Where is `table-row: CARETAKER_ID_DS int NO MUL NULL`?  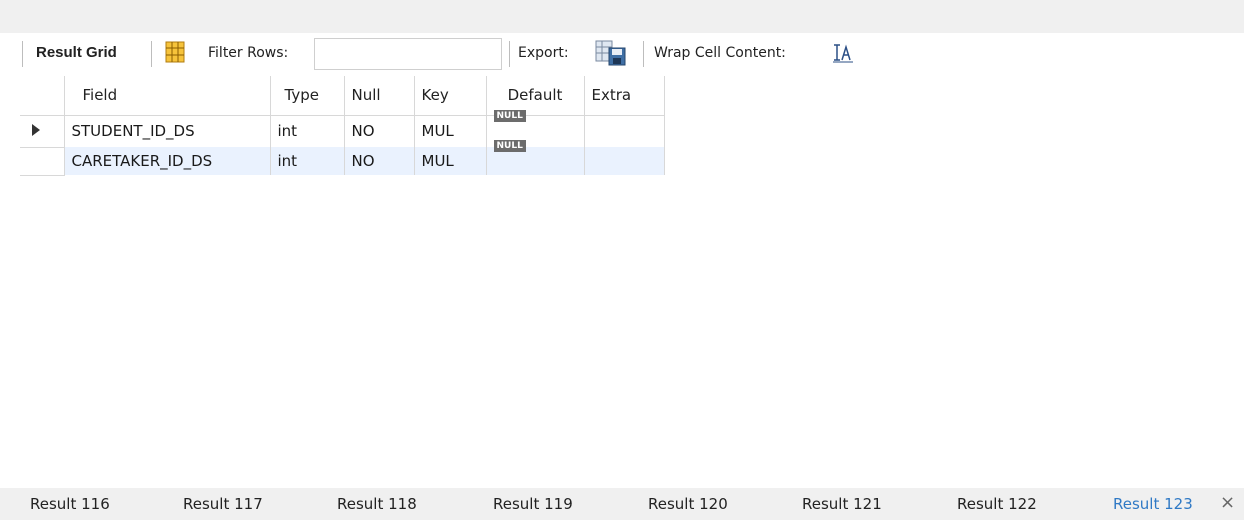 table-row: CARETAKER_ID_DS int NO MUL NULL is located at coordinates (342, 158).